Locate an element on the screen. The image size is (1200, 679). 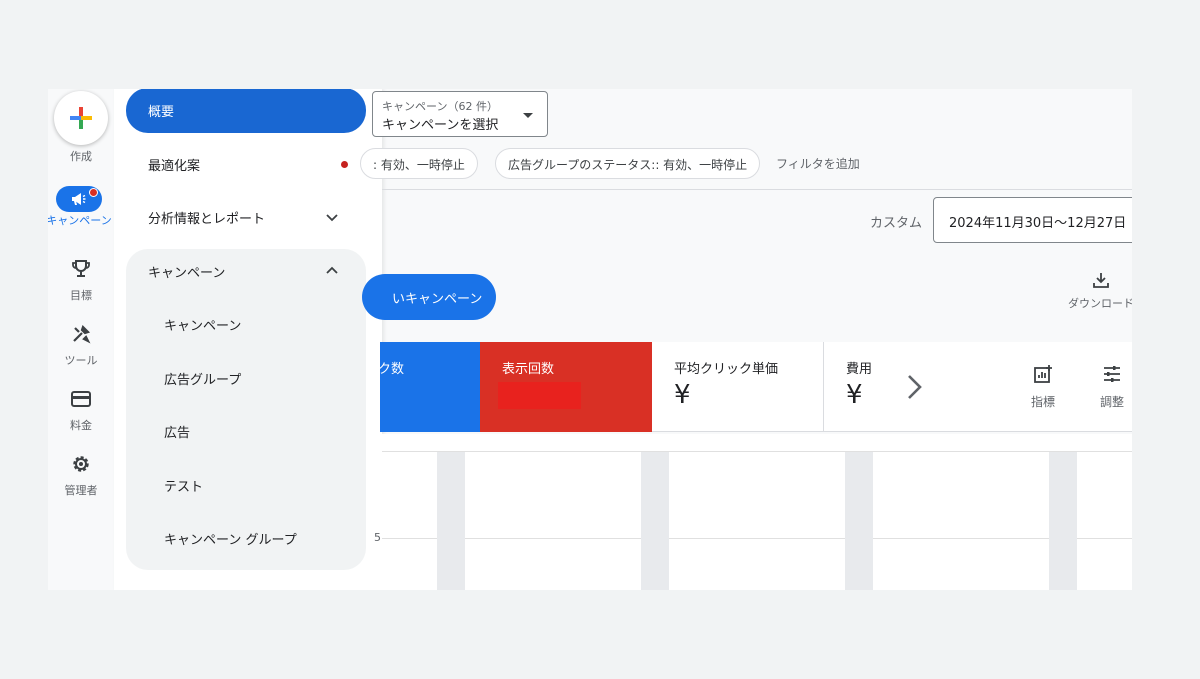
tool-label: 調整 is located at coordinates (1111, 402).